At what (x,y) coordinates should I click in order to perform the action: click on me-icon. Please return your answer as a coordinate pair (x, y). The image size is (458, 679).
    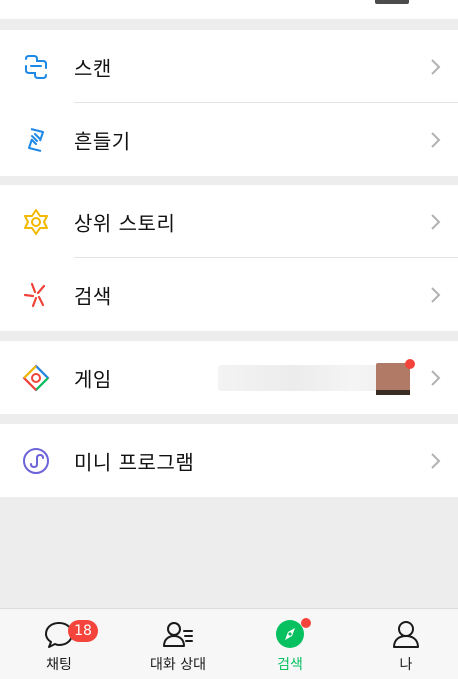
    Looking at the image, I should click on (406, 634).